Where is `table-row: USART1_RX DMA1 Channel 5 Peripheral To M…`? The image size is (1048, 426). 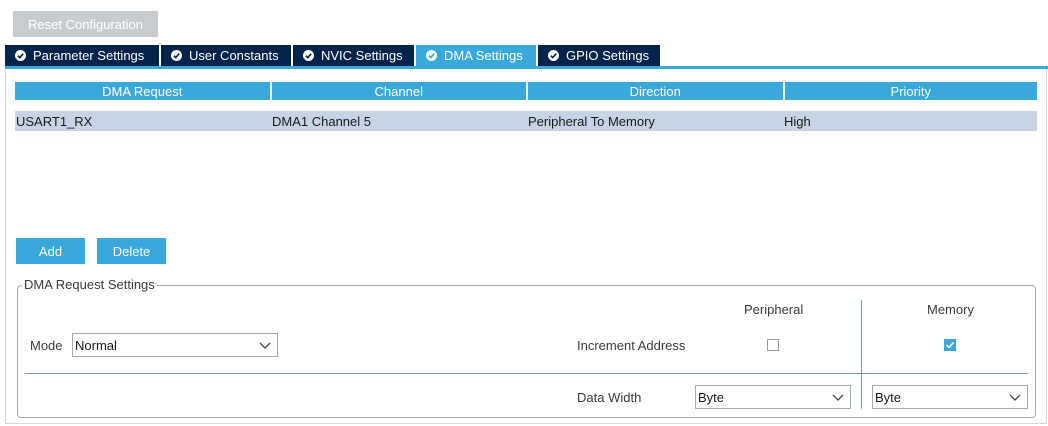
table-row: USART1_RX DMA1 Channel 5 Peripheral To M… is located at coordinates (526, 121).